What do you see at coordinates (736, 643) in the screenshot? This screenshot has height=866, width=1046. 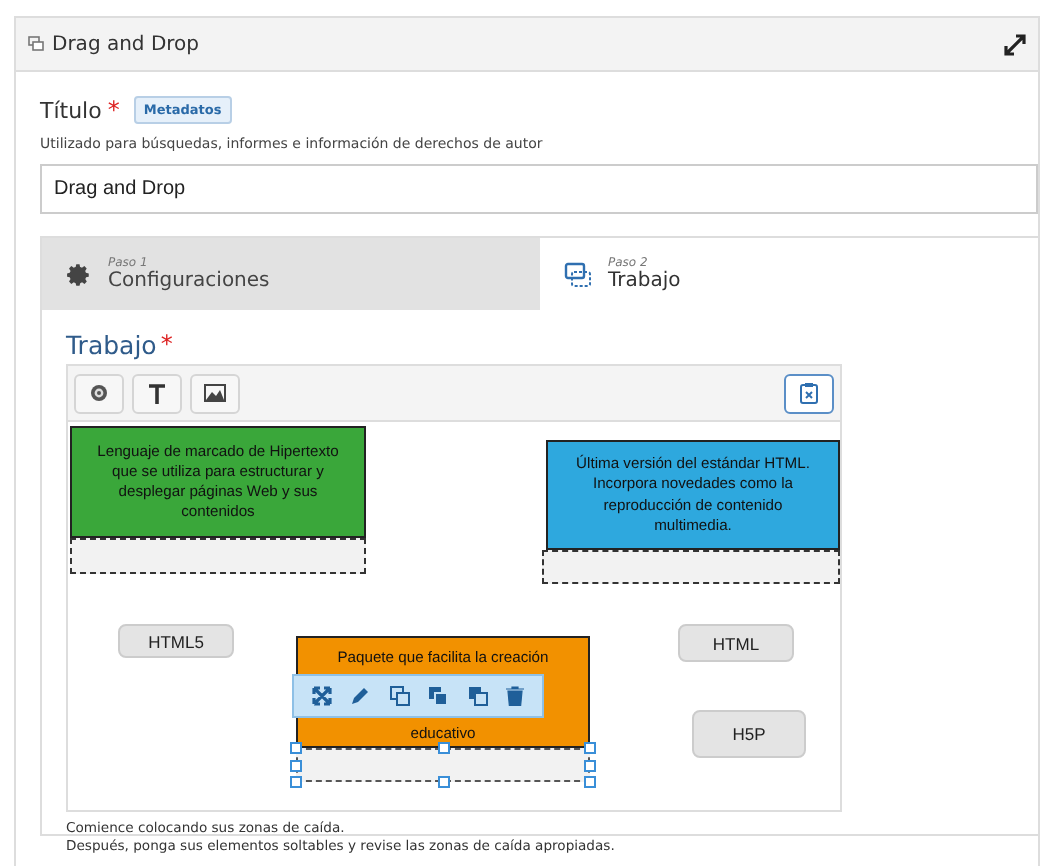 I see `draggable-label: HTML` at bounding box center [736, 643].